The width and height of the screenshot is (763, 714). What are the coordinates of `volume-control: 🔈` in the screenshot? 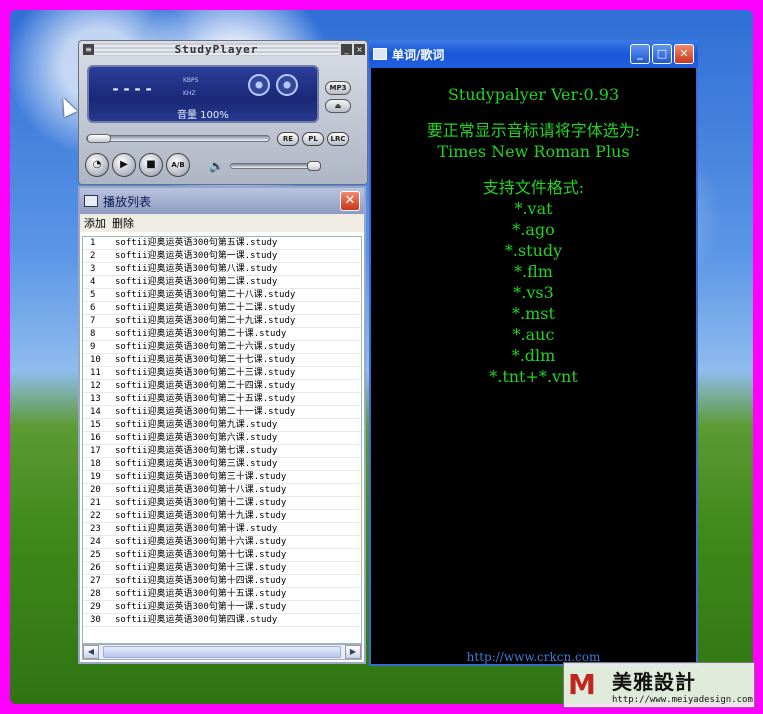 It's located at (265, 166).